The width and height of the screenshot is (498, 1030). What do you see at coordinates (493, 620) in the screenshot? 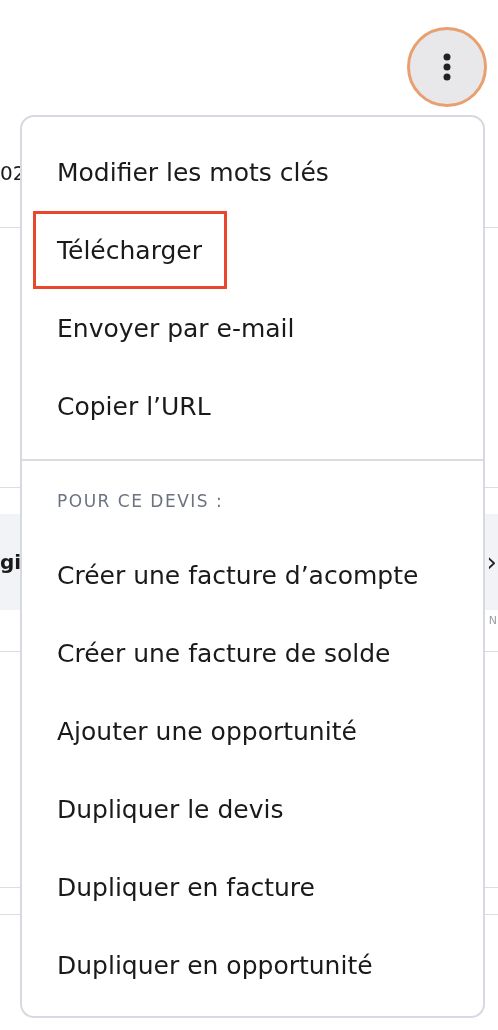
I see `row-label: N` at bounding box center [493, 620].